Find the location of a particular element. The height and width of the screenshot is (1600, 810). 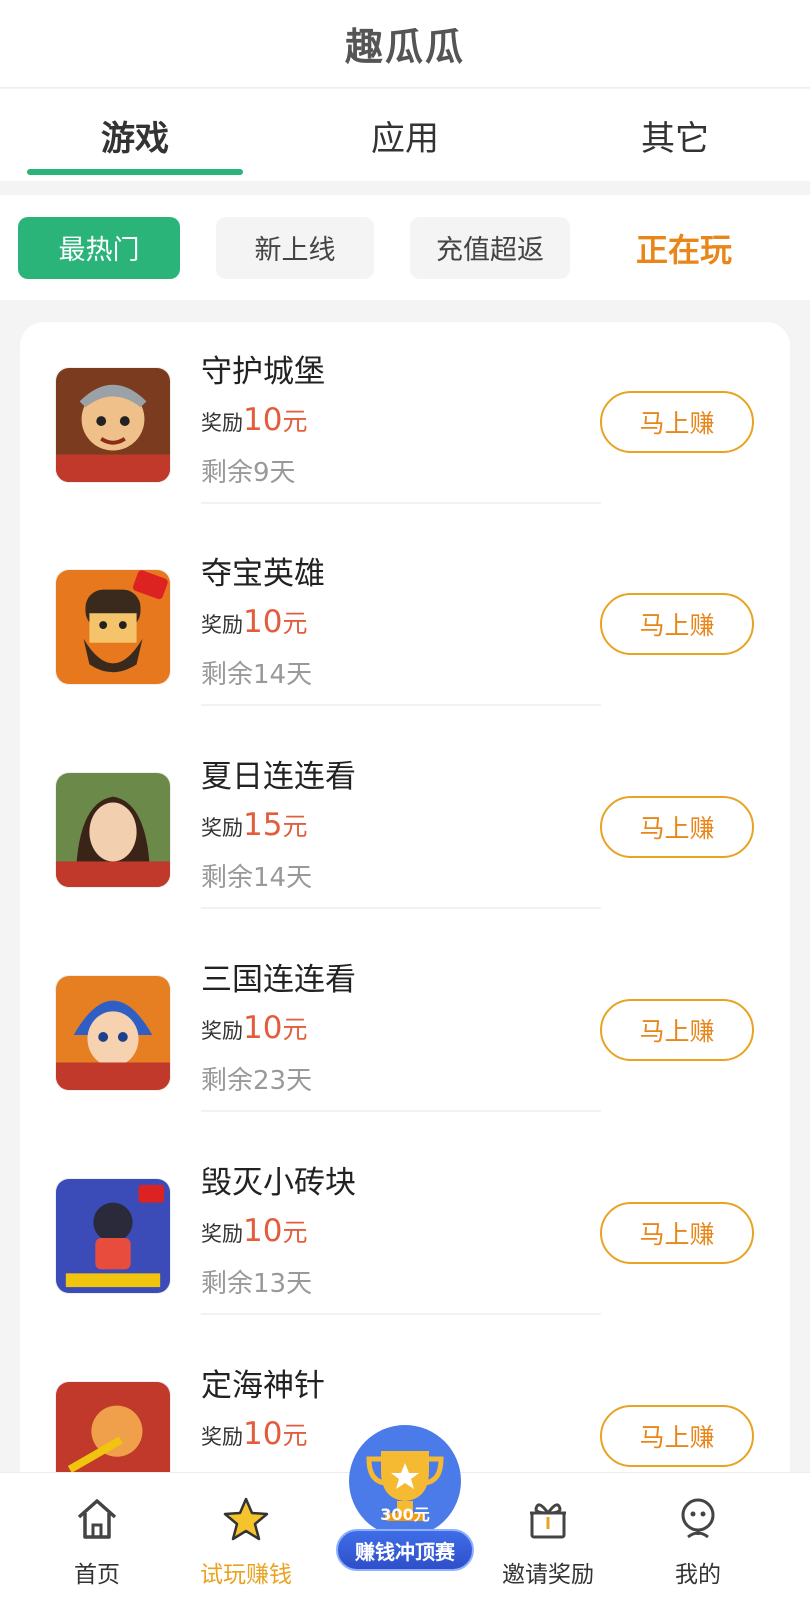

game-name: 三国连连看 is located at coordinates (278, 980).